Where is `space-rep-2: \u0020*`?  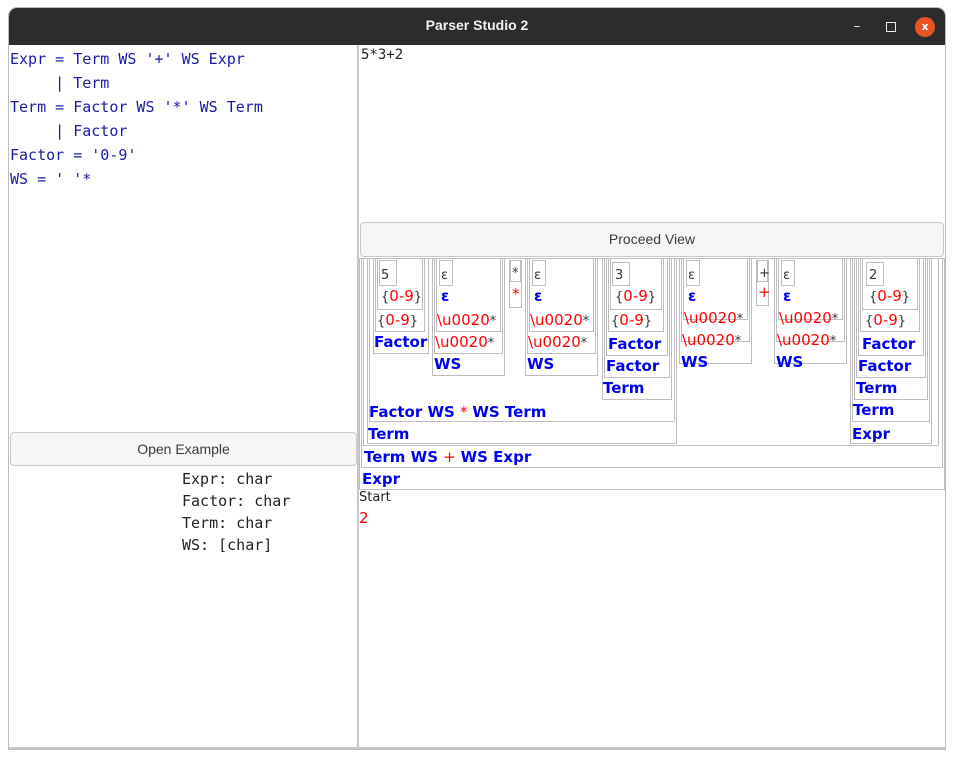
space-rep-2: \u0020* is located at coordinates (557, 341).